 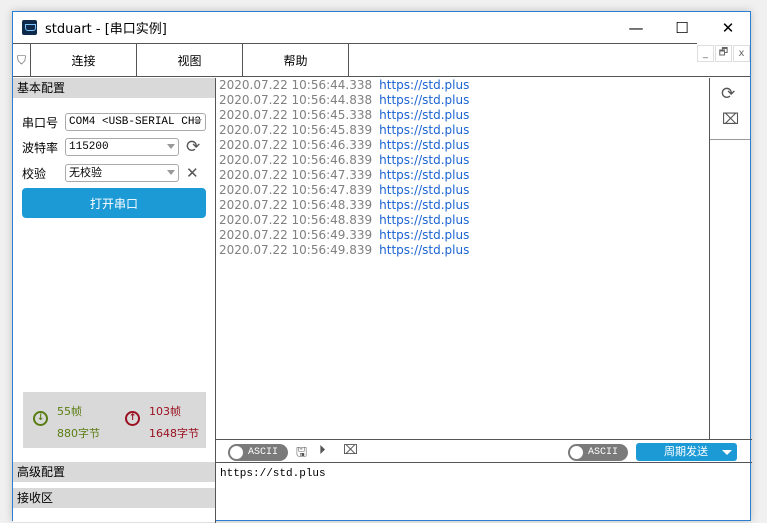 I want to click on log-line: 2020.07.22 10:56:46.839 https://std.plus, so click(x=464, y=160).